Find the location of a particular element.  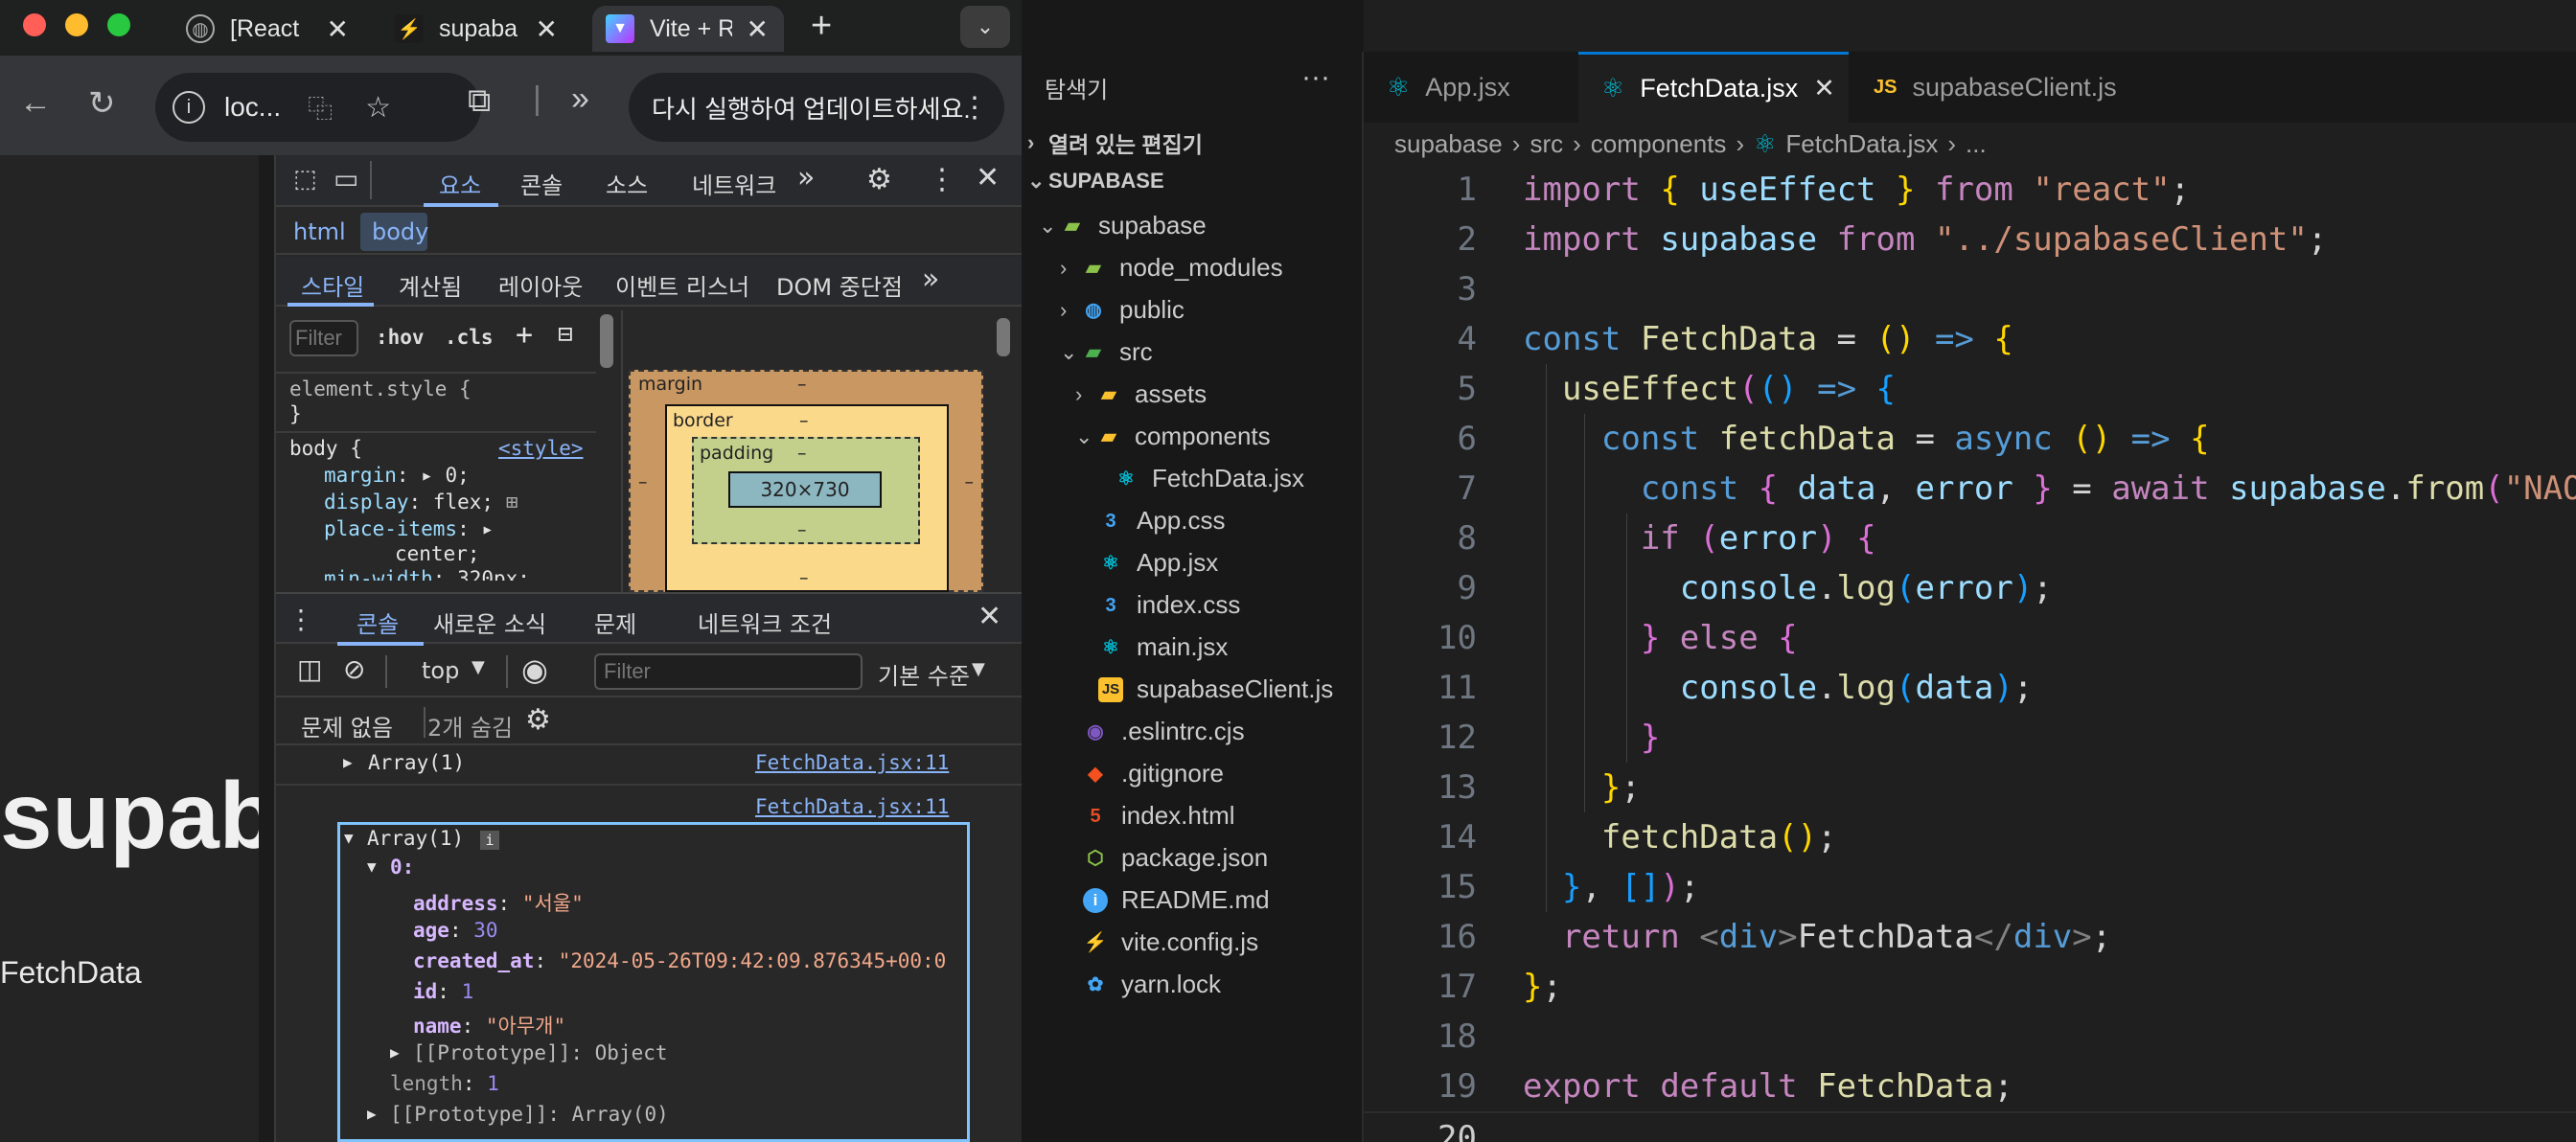

editor-tab-fetchdata: ⚛ FetchData.jsx ✕ is located at coordinates (1713, 87).